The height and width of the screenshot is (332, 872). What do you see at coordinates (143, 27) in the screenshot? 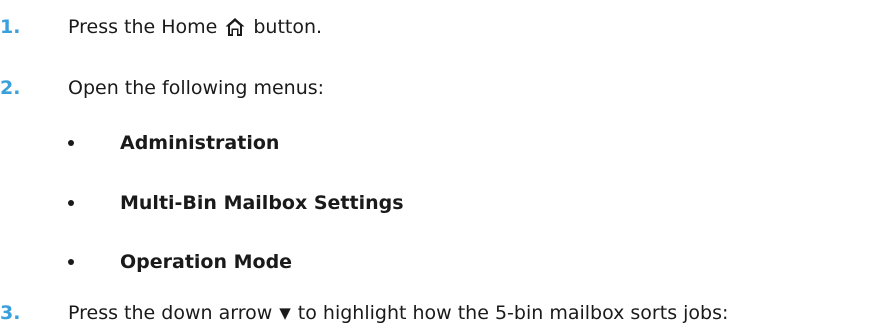
I see `step-text-before: Press the Home` at bounding box center [143, 27].